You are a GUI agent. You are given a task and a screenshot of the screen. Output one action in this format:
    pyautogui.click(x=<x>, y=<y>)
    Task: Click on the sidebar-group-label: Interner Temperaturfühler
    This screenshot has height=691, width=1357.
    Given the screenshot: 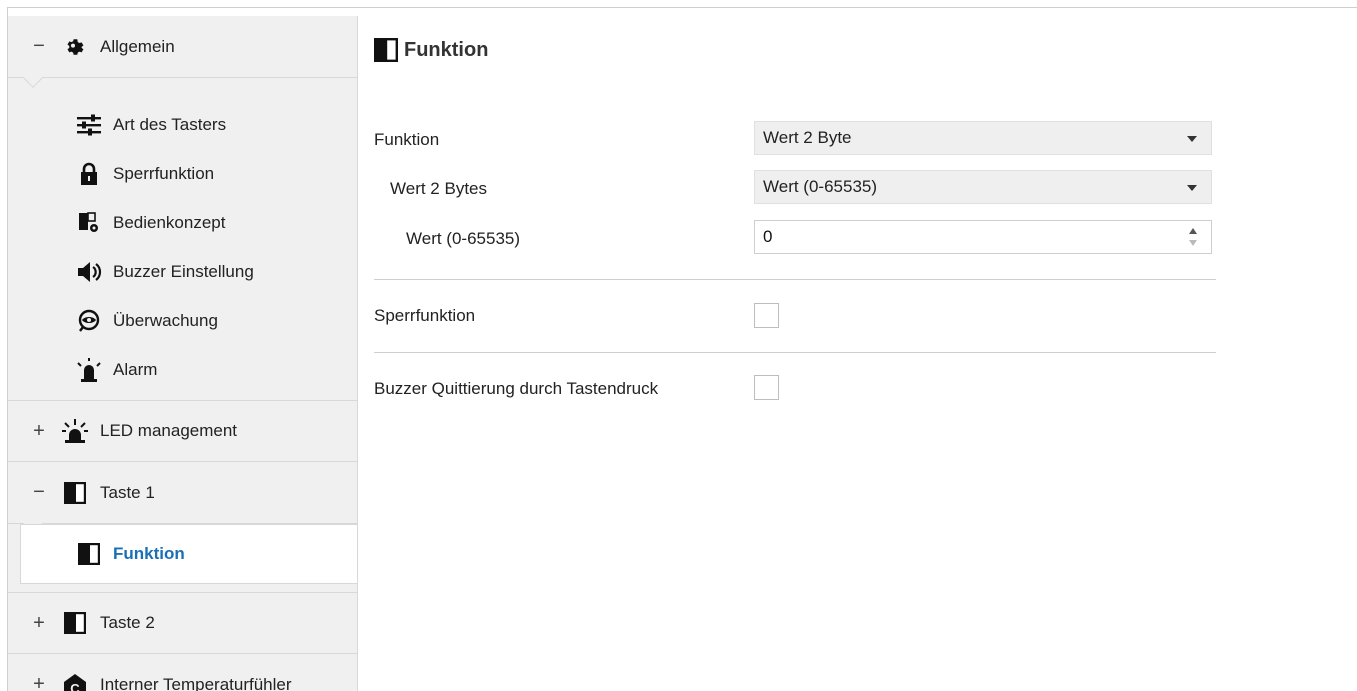 What is the action you would take?
    pyautogui.click(x=196, y=682)
    